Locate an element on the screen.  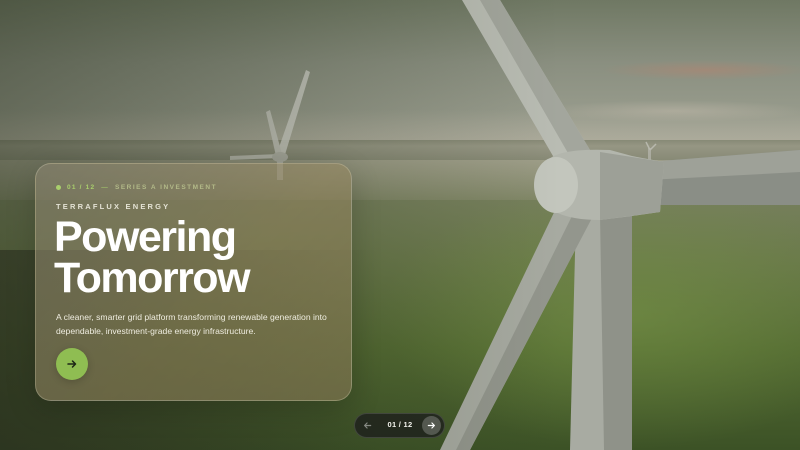
hero-title-line-2: Tomorrow is located at coordinates (152, 278).